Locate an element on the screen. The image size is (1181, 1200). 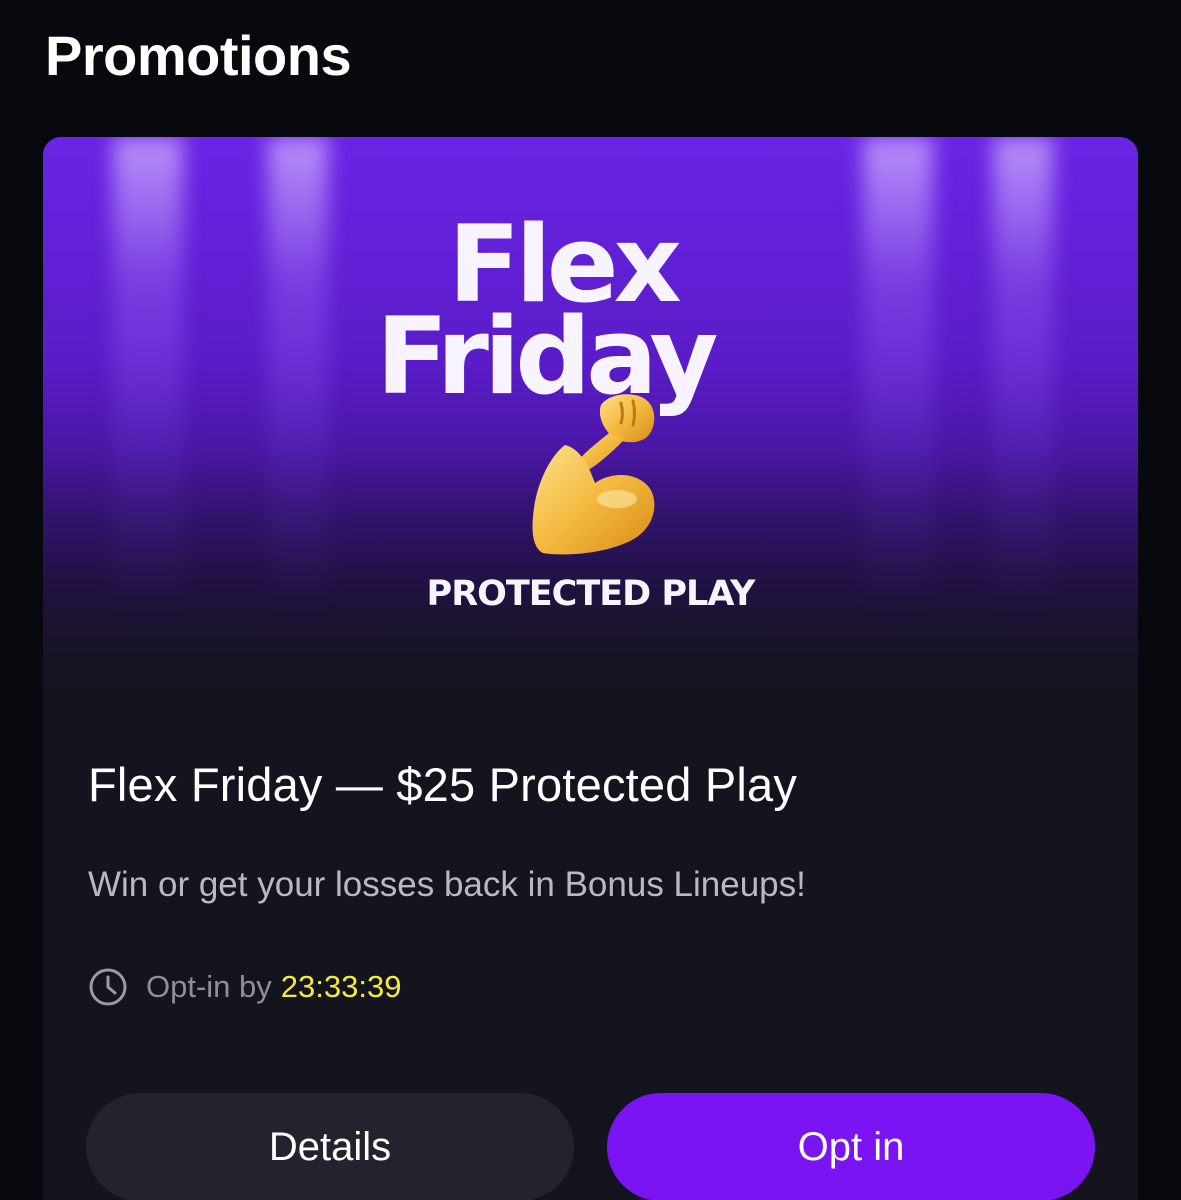
details-button: Details is located at coordinates (330, 1146).